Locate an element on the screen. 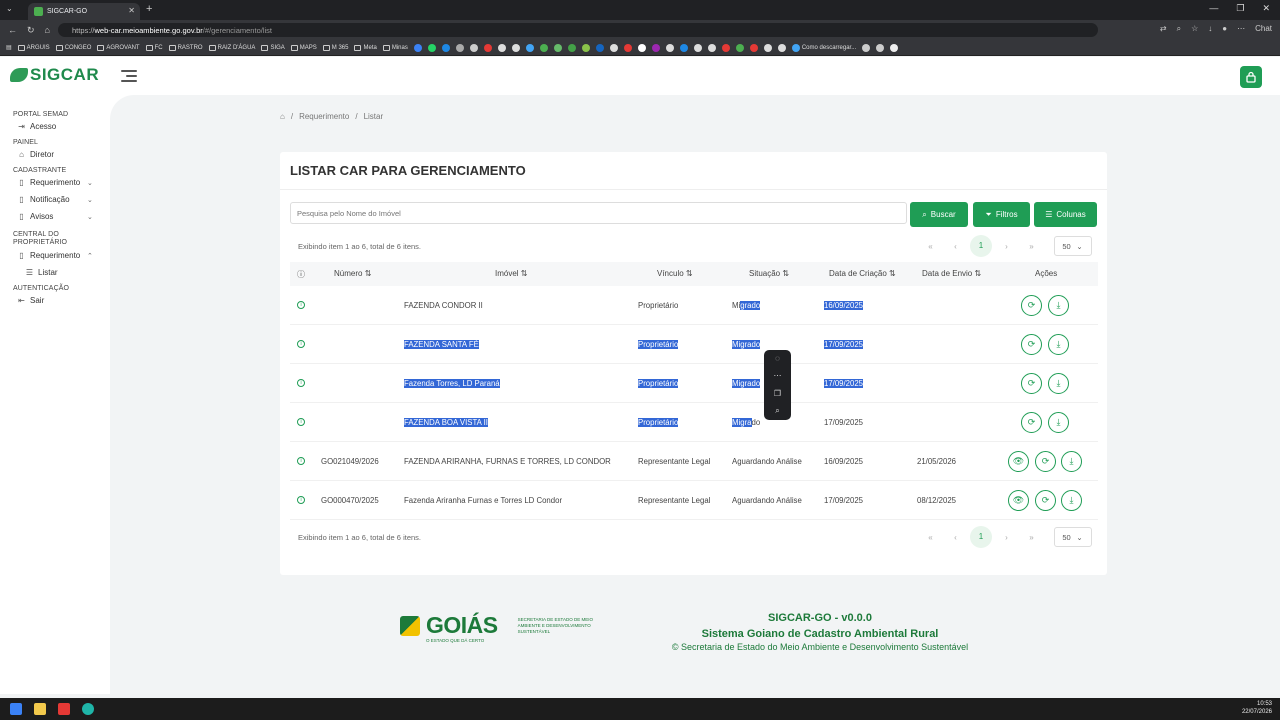 This screenshot has width=1280, height=720. col-data-criacao: Data de Criação ⇅ is located at coordinates (862, 273).